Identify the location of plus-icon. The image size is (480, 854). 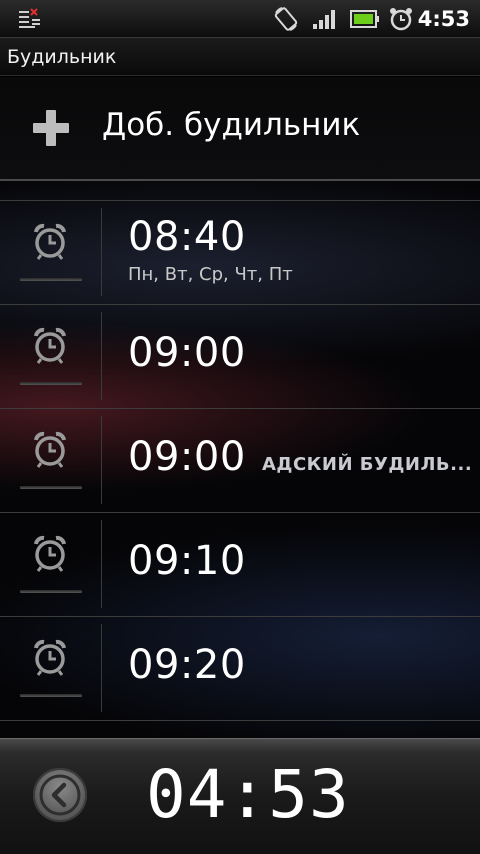
(51, 128).